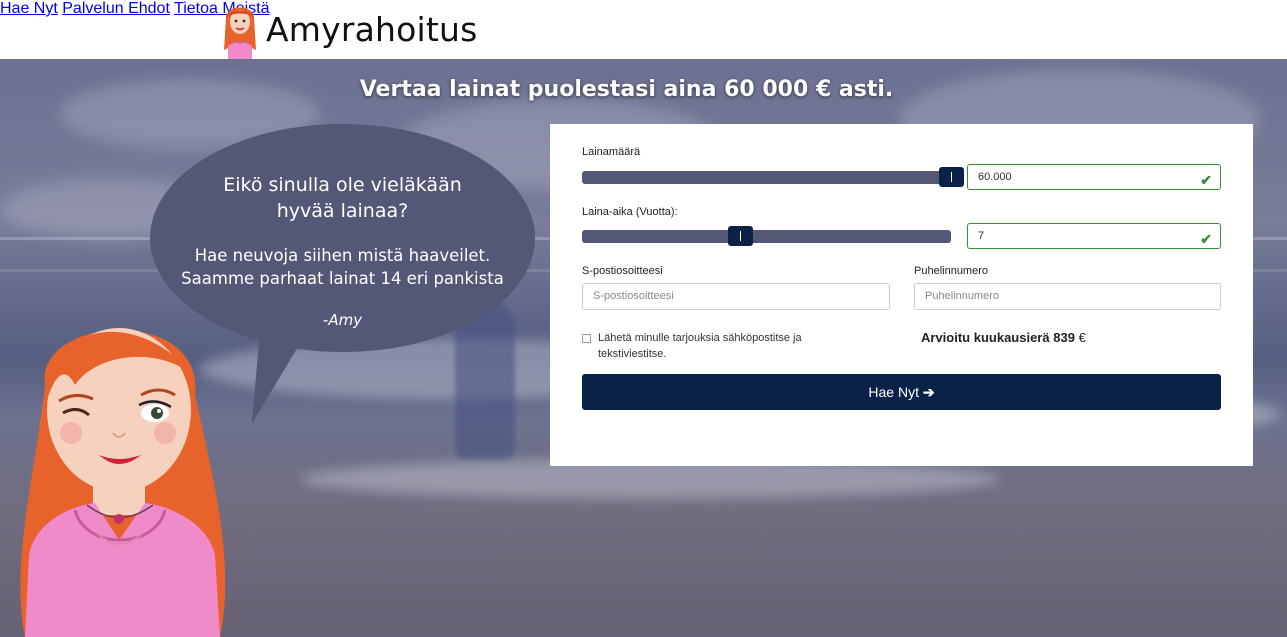  I want to click on loan-term-slider-handle, so click(740, 236).